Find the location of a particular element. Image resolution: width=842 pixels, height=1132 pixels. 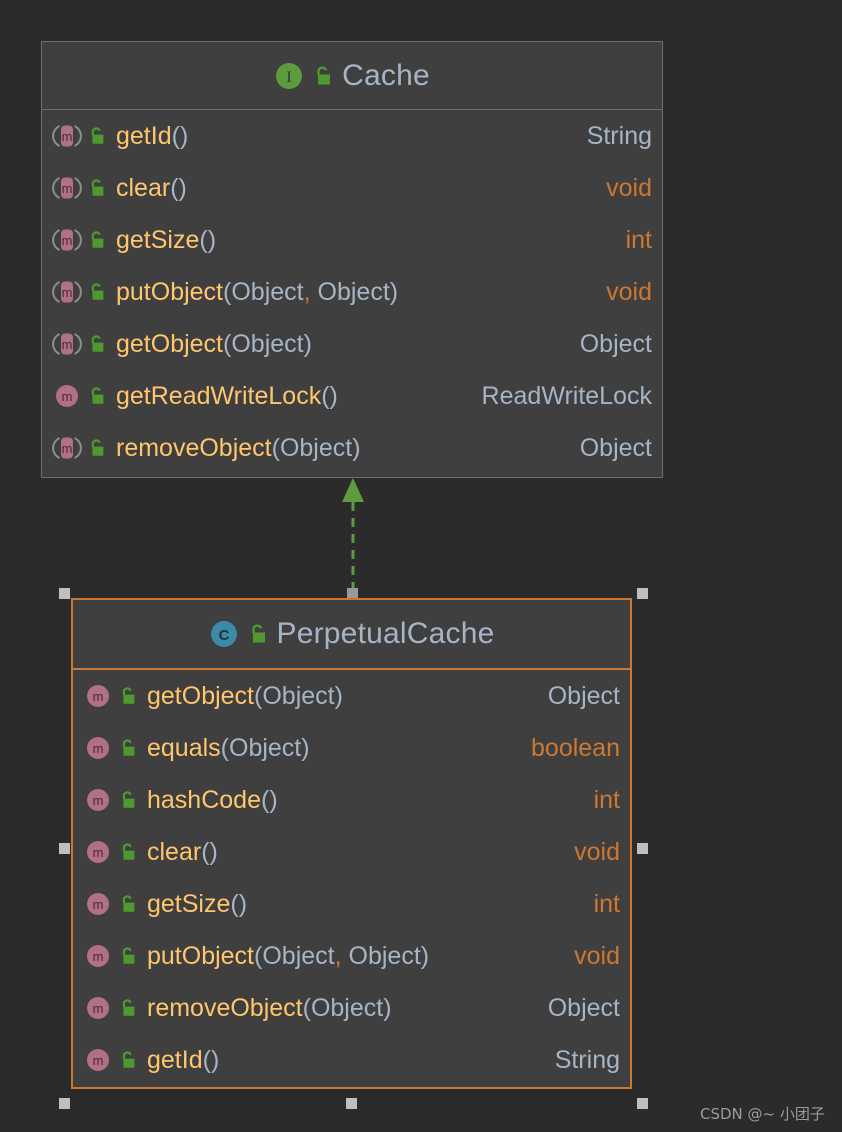

selection-handle-top-left is located at coordinates (64, 593).